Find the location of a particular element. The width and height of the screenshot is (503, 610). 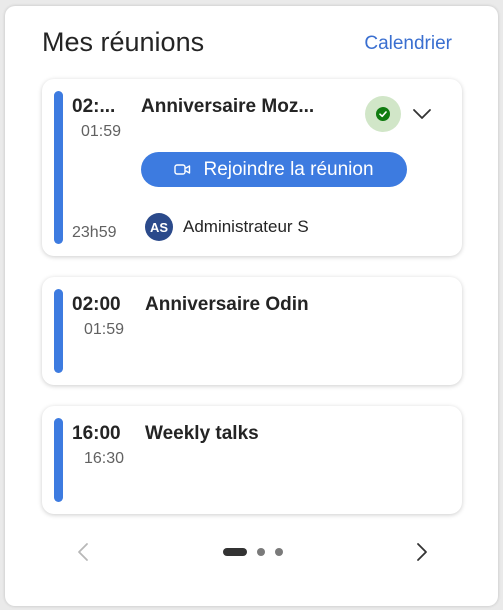

meeting-start-time: 16:00 is located at coordinates (96, 433).